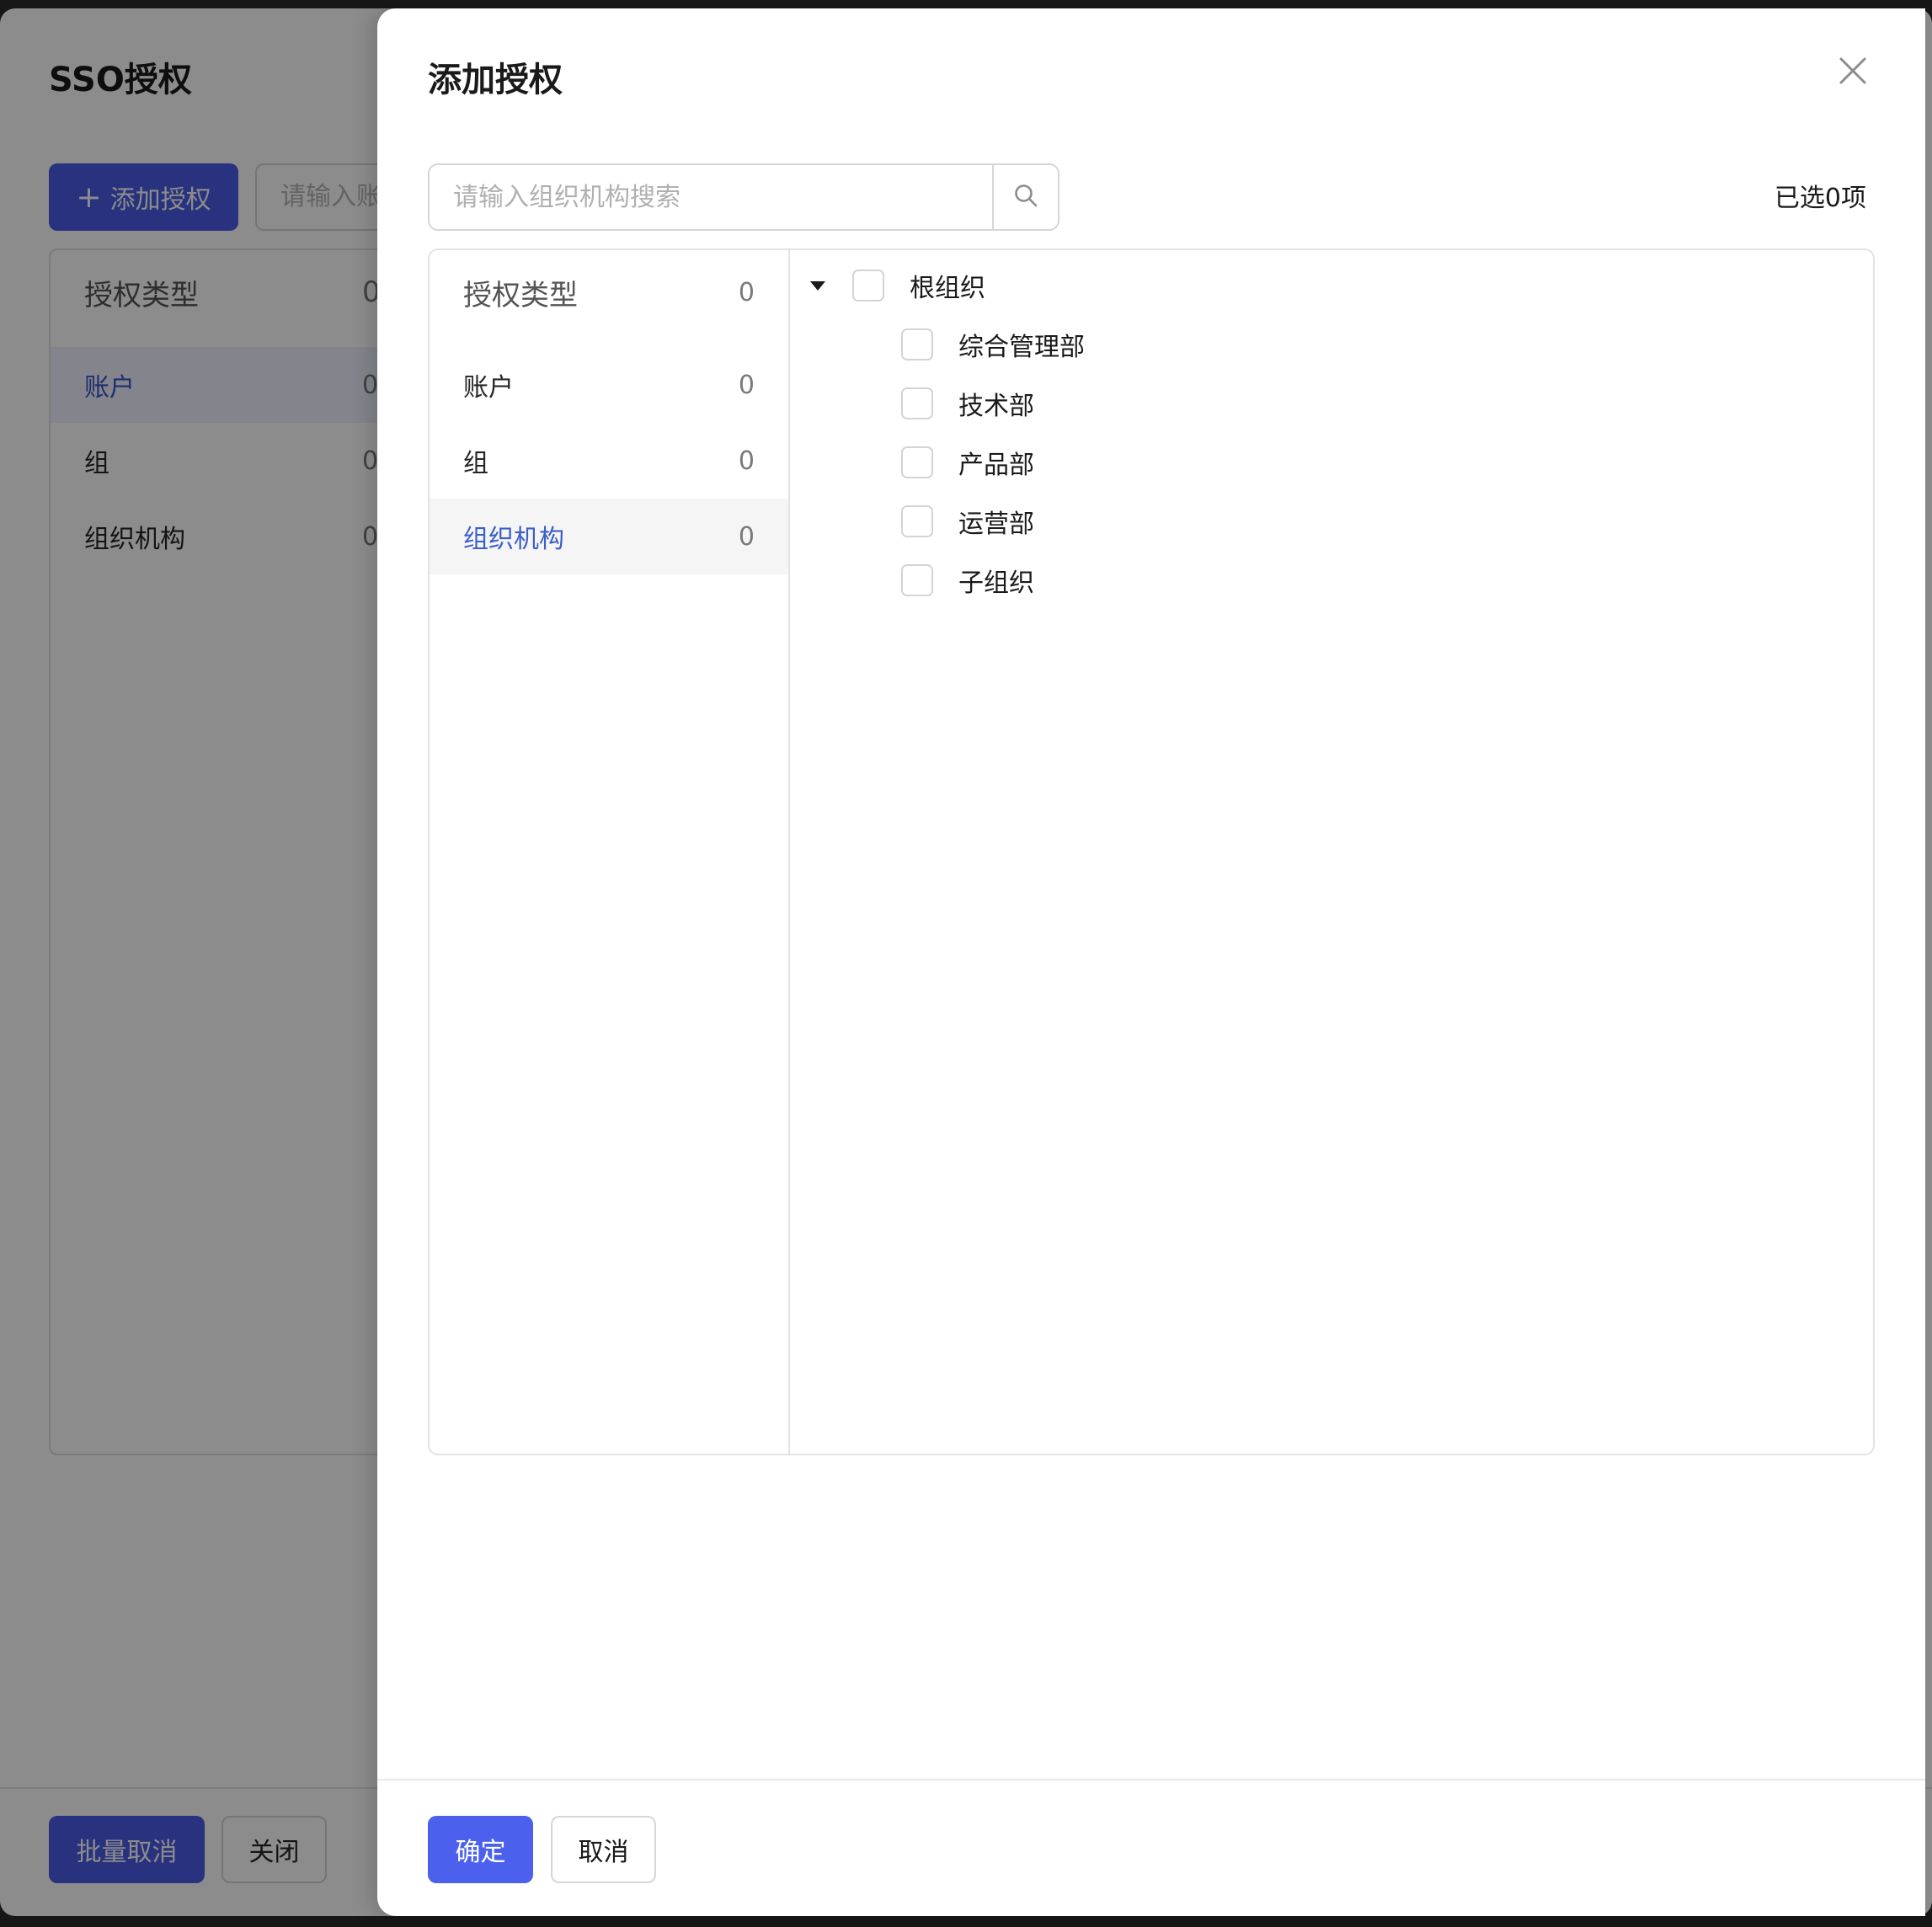  Describe the element at coordinates (1021, 344) in the screenshot. I see `tree-node-label: 综合管理部` at that location.